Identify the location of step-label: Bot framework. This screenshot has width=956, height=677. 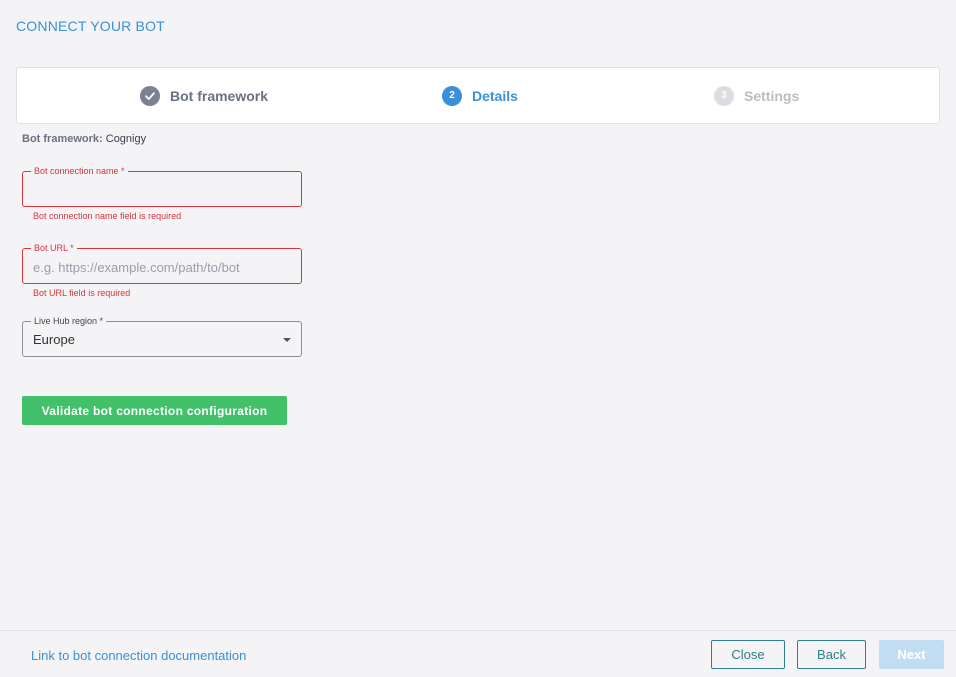
(219, 95).